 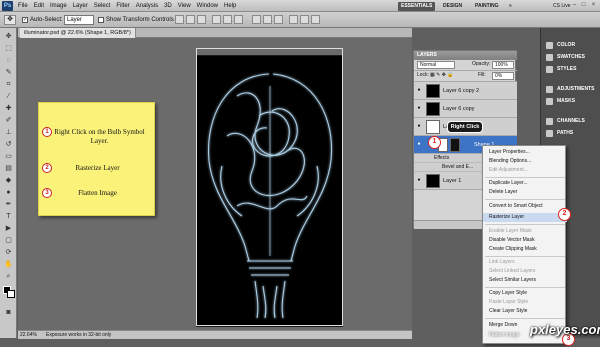 I want to click on quick-select-tool-icon: ✎, so click(x=8, y=73).